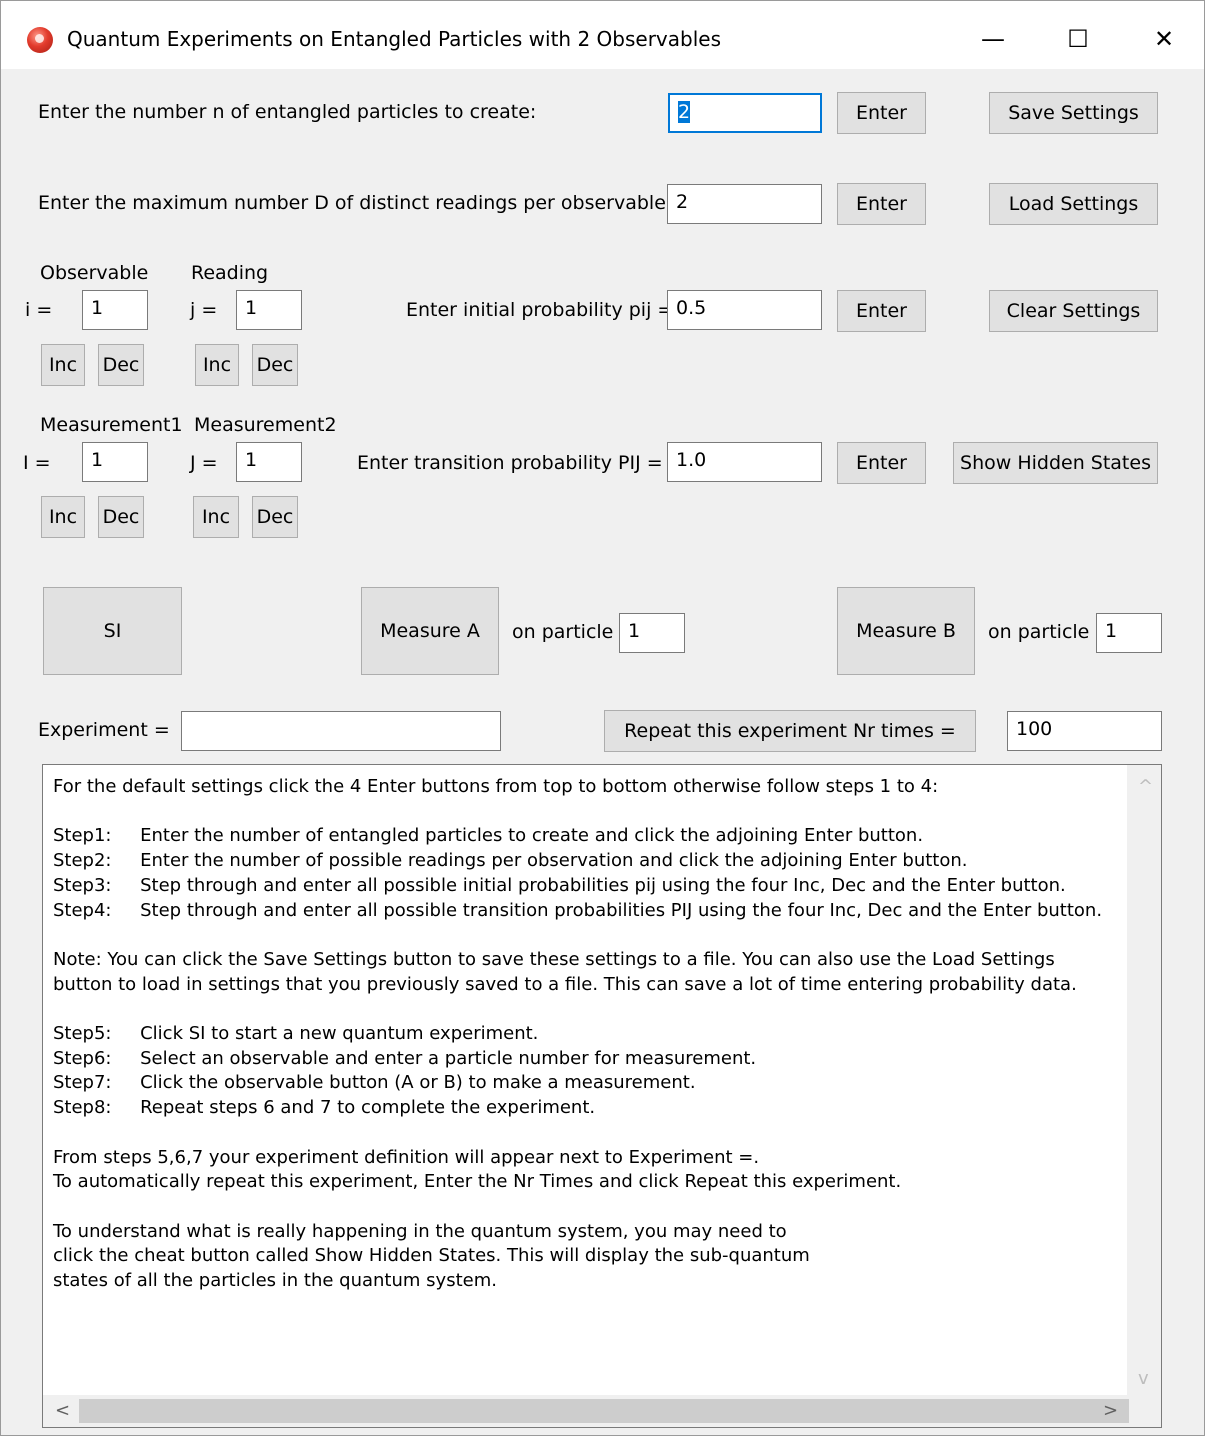  I want to click on horizontal-scrollbar: < >, so click(602, 1411).